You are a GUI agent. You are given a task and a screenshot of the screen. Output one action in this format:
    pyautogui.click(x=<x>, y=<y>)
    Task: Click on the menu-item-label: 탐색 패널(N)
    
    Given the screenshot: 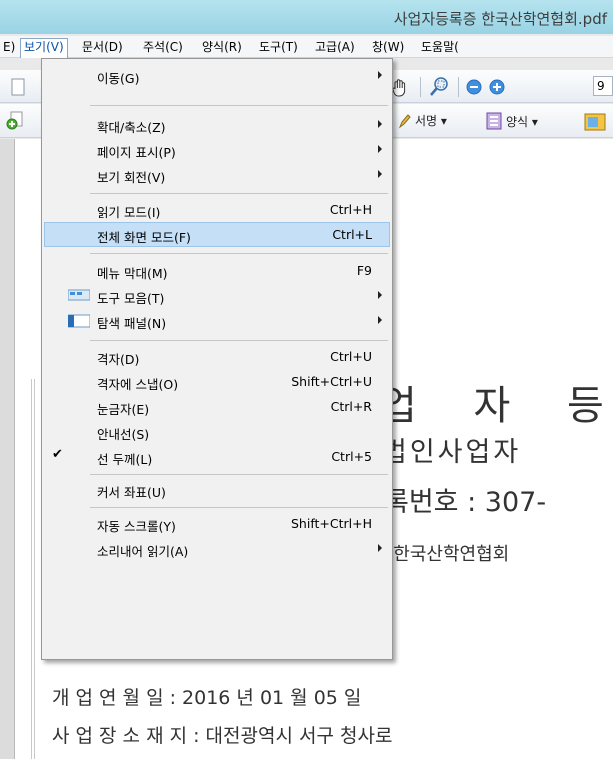 What is the action you would take?
    pyautogui.click(x=132, y=323)
    